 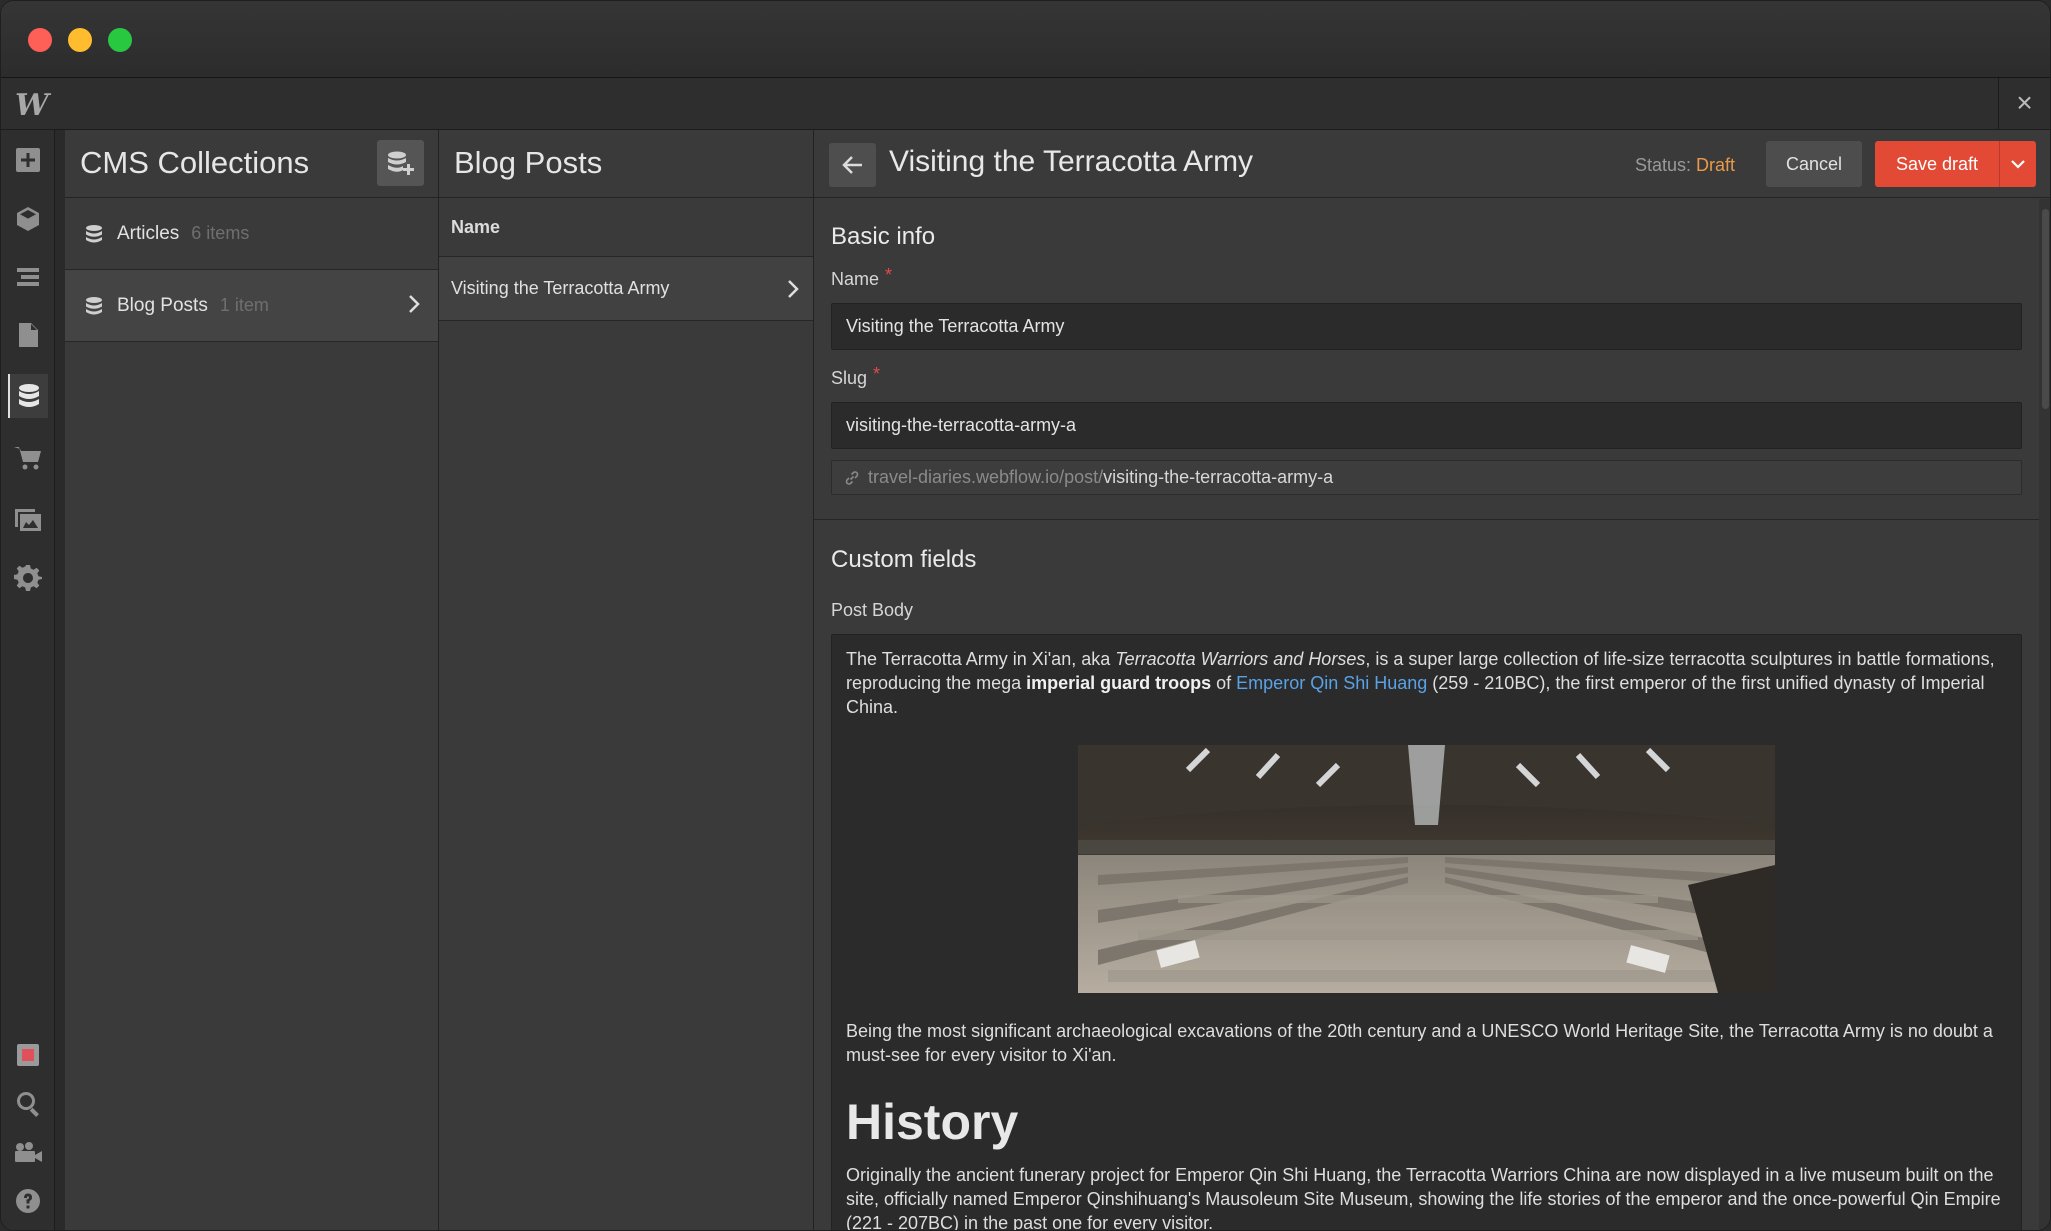 I want to click on status-indicator: Status: Draft, so click(x=1685, y=165).